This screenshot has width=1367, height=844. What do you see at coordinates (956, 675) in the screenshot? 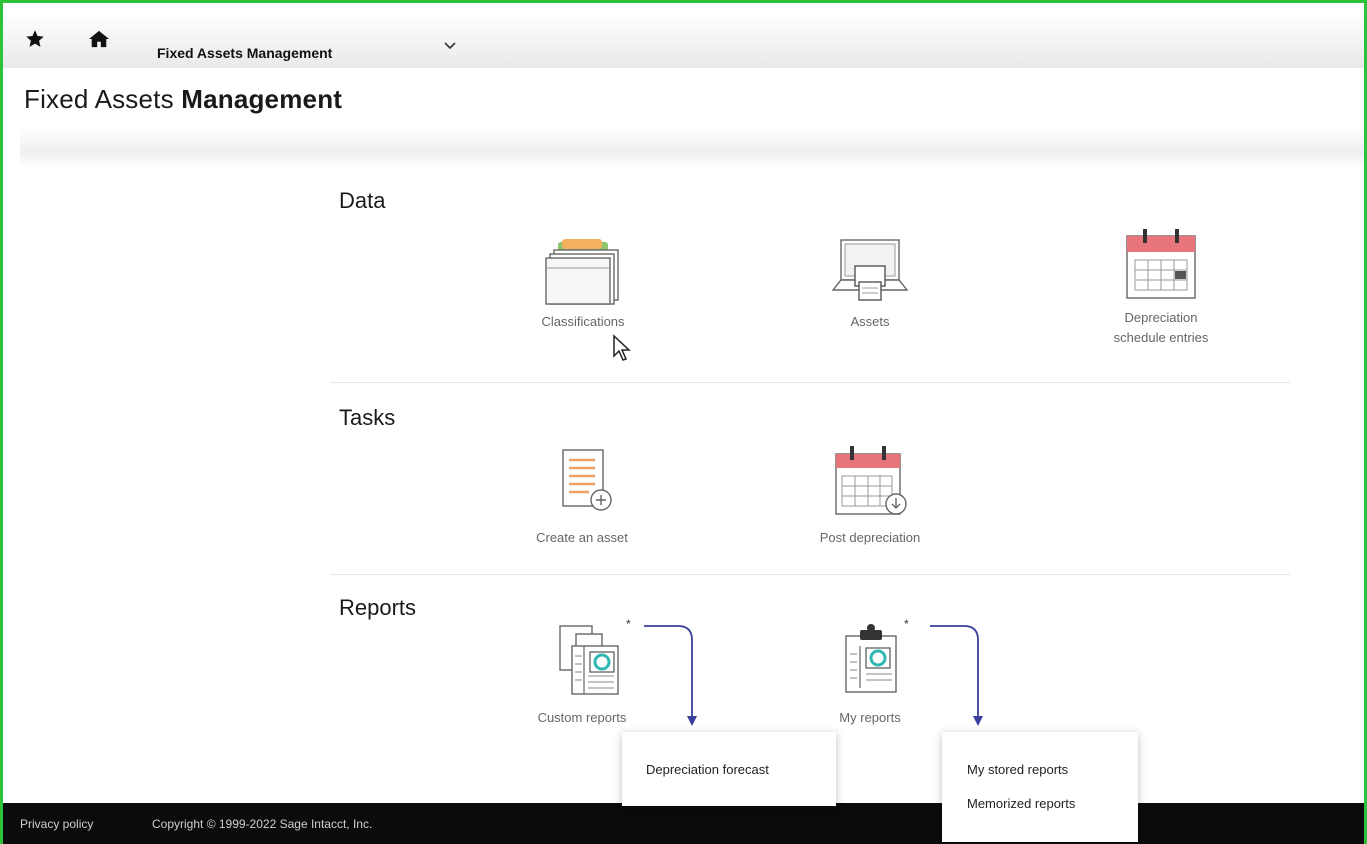
I see `connector-arrow-my` at bounding box center [956, 675].